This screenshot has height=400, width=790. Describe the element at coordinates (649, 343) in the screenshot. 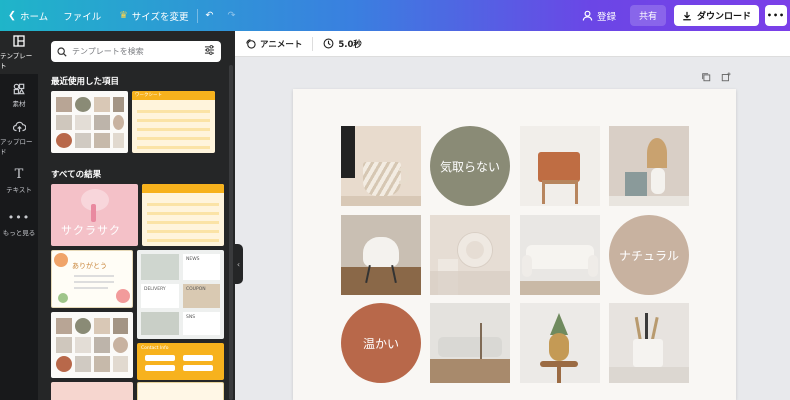

I see `photo-brush-cup` at that location.